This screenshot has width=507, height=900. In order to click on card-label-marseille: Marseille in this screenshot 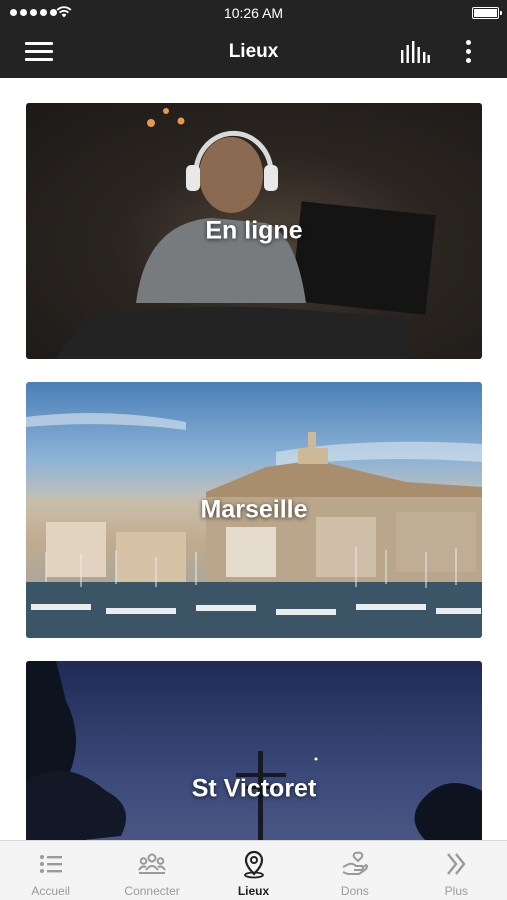, I will do `click(254, 509)`.